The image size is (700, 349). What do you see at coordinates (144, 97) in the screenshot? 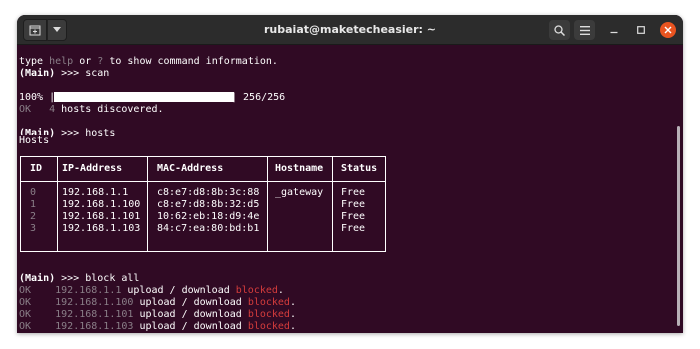
I see `progress-bar` at bounding box center [144, 97].